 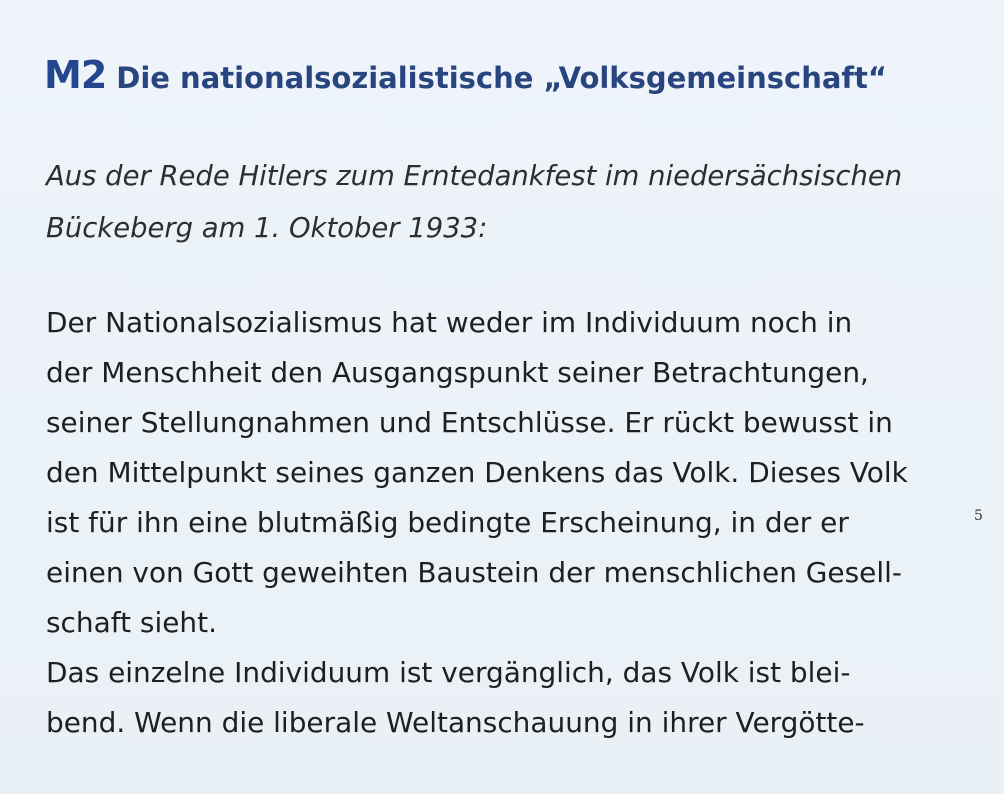 I want to click on material-label: M2, so click(x=75, y=75).